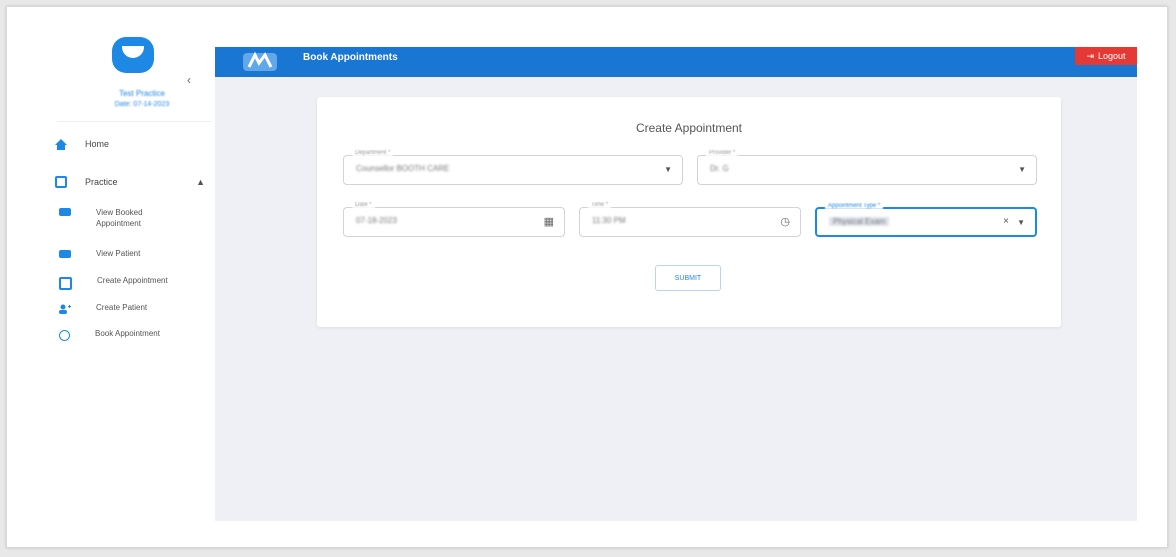 The width and height of the screenshot is (1176, 557). What do you see at coordinates (609, 220) in the screenshot?
I see `time-value: 11:30 PM` at bounding box center [609, 220].